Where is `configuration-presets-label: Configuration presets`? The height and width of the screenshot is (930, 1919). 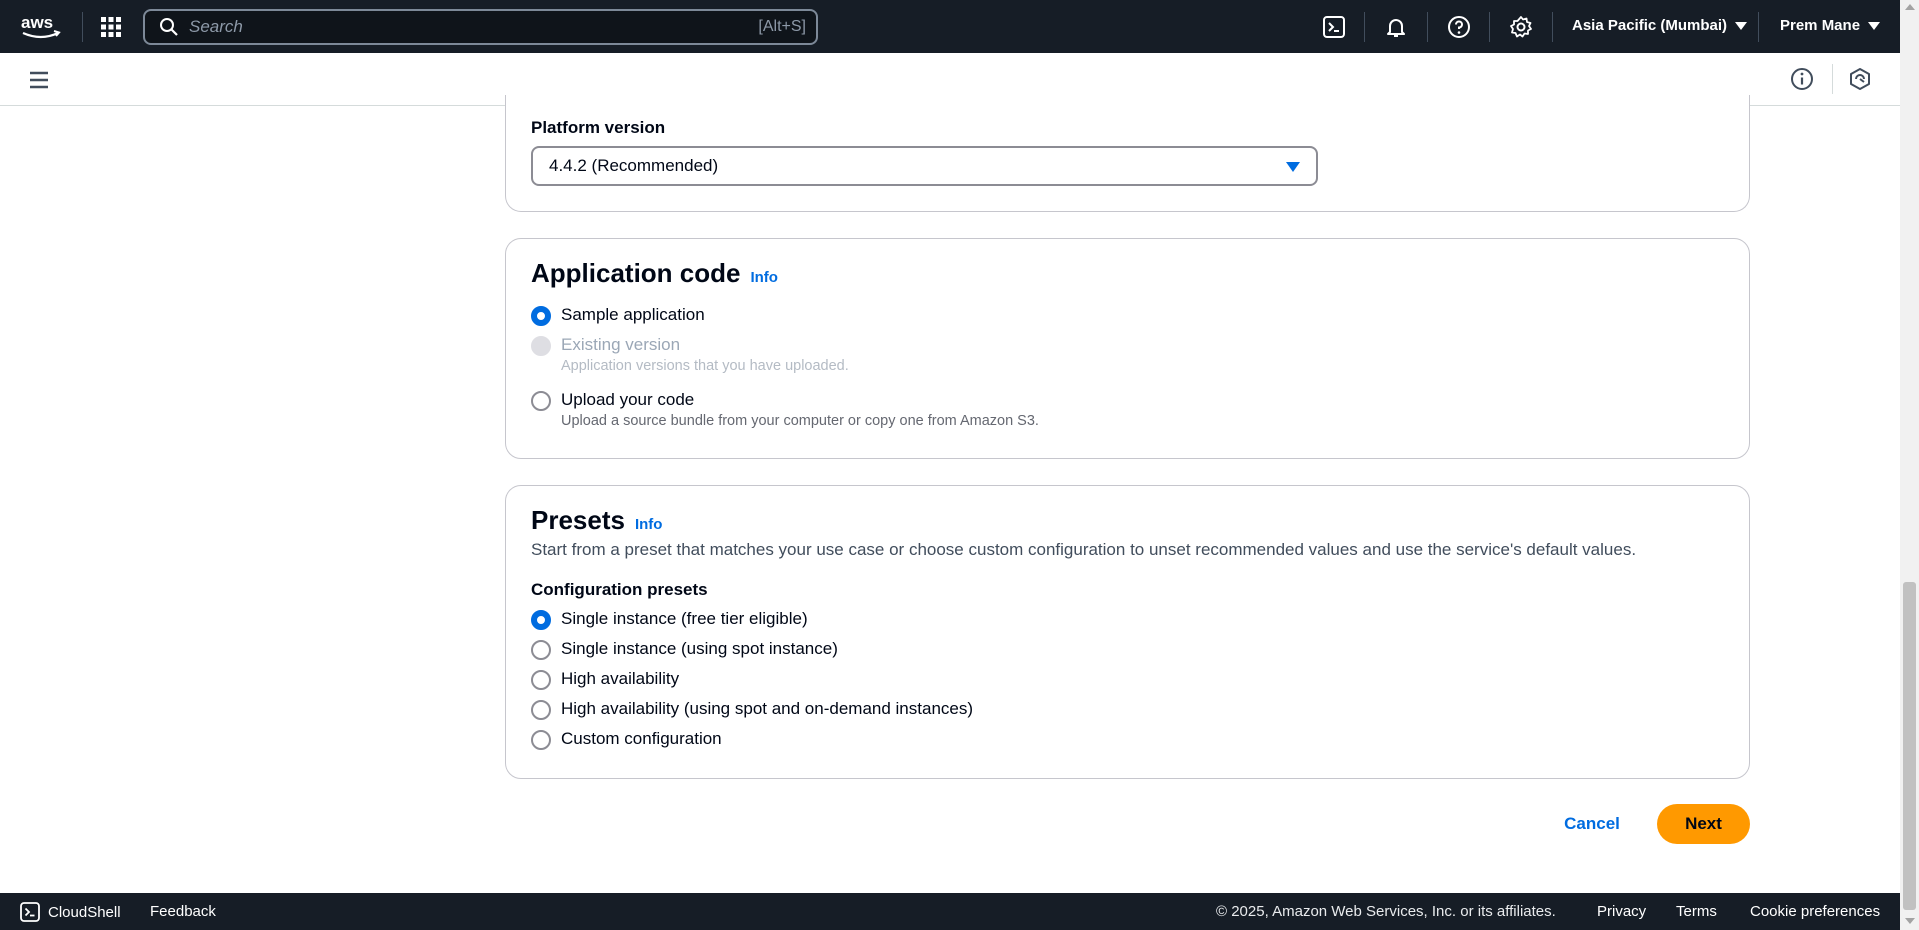
configuration-presets-label: Configuration presets is located at coordinates (619, 589).